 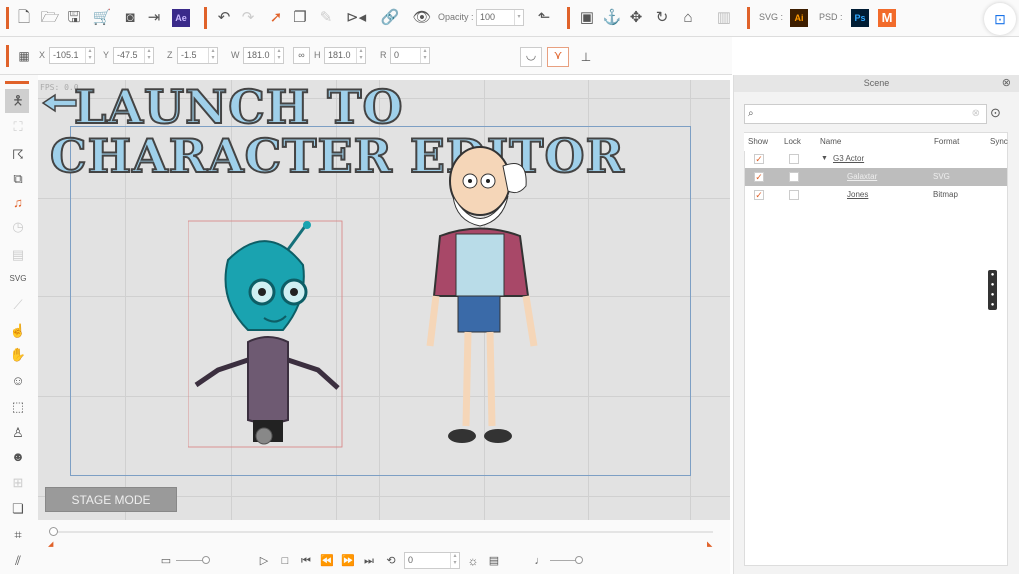 I want to click on tree-row-galaxtar: ✓ Galaxtar SVG, so click(x=876, y=177).